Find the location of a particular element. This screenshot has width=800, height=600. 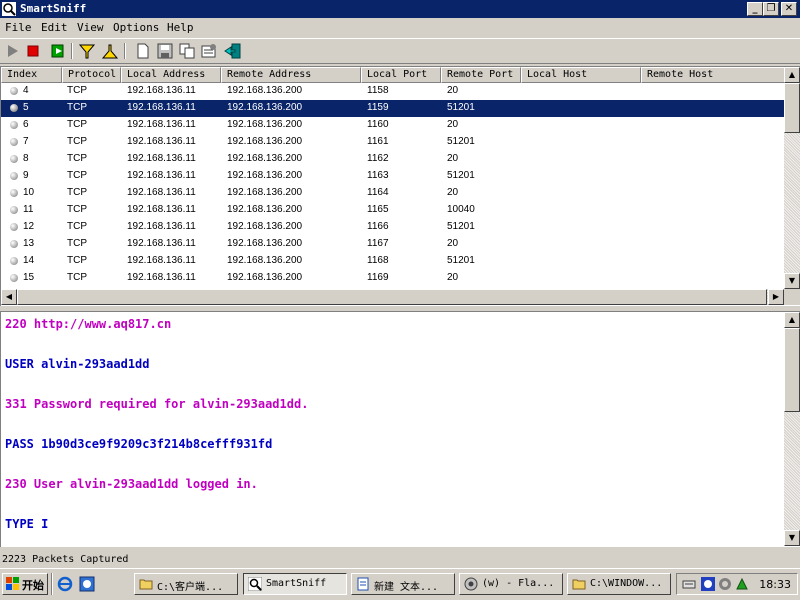

cell-remote-port: 51201 is located at coordinates (461, 141).